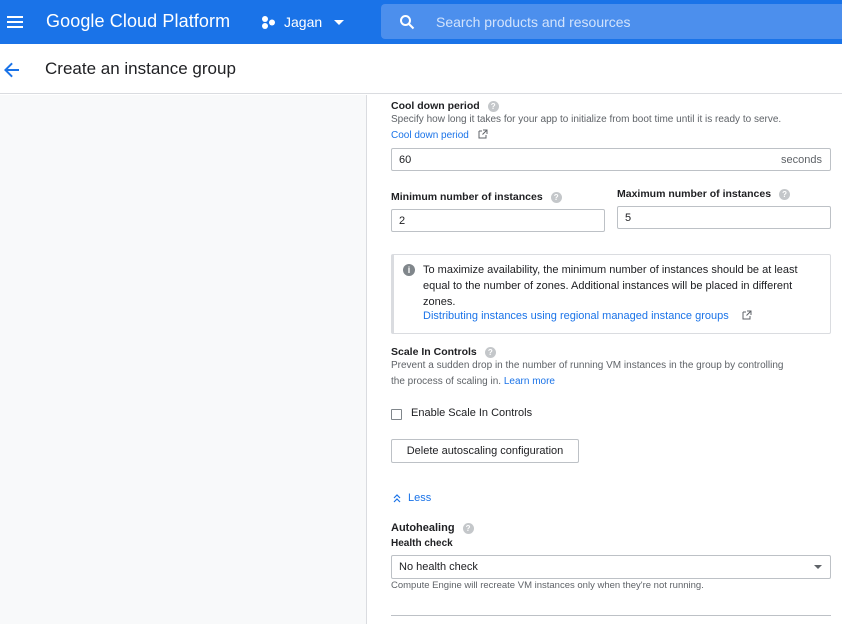  What do you see at coordinates (140, 68) in the screenshot?
I see `page-title: Create an instance group` at bounding box center [140, 68].